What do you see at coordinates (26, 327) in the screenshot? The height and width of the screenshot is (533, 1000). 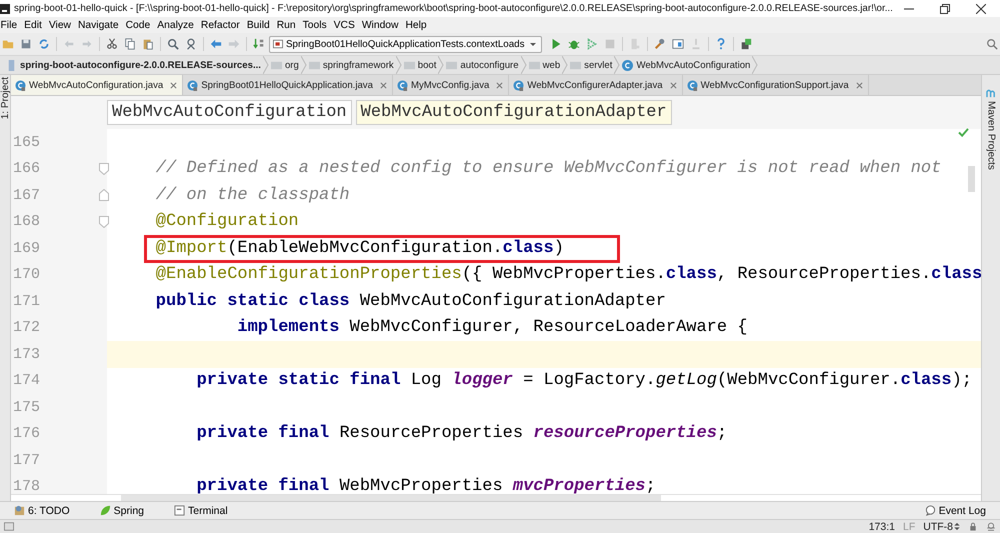 I see `line-number: 172` at bounding box center [26, 327].